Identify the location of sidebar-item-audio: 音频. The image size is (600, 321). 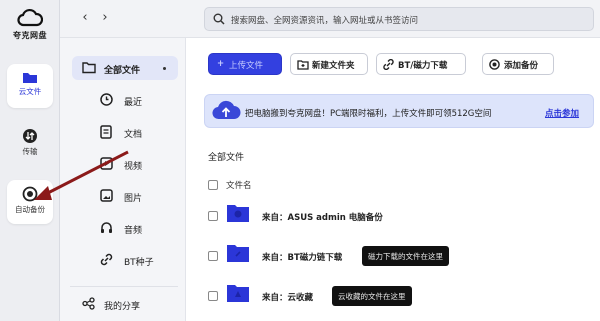
(125, 228).